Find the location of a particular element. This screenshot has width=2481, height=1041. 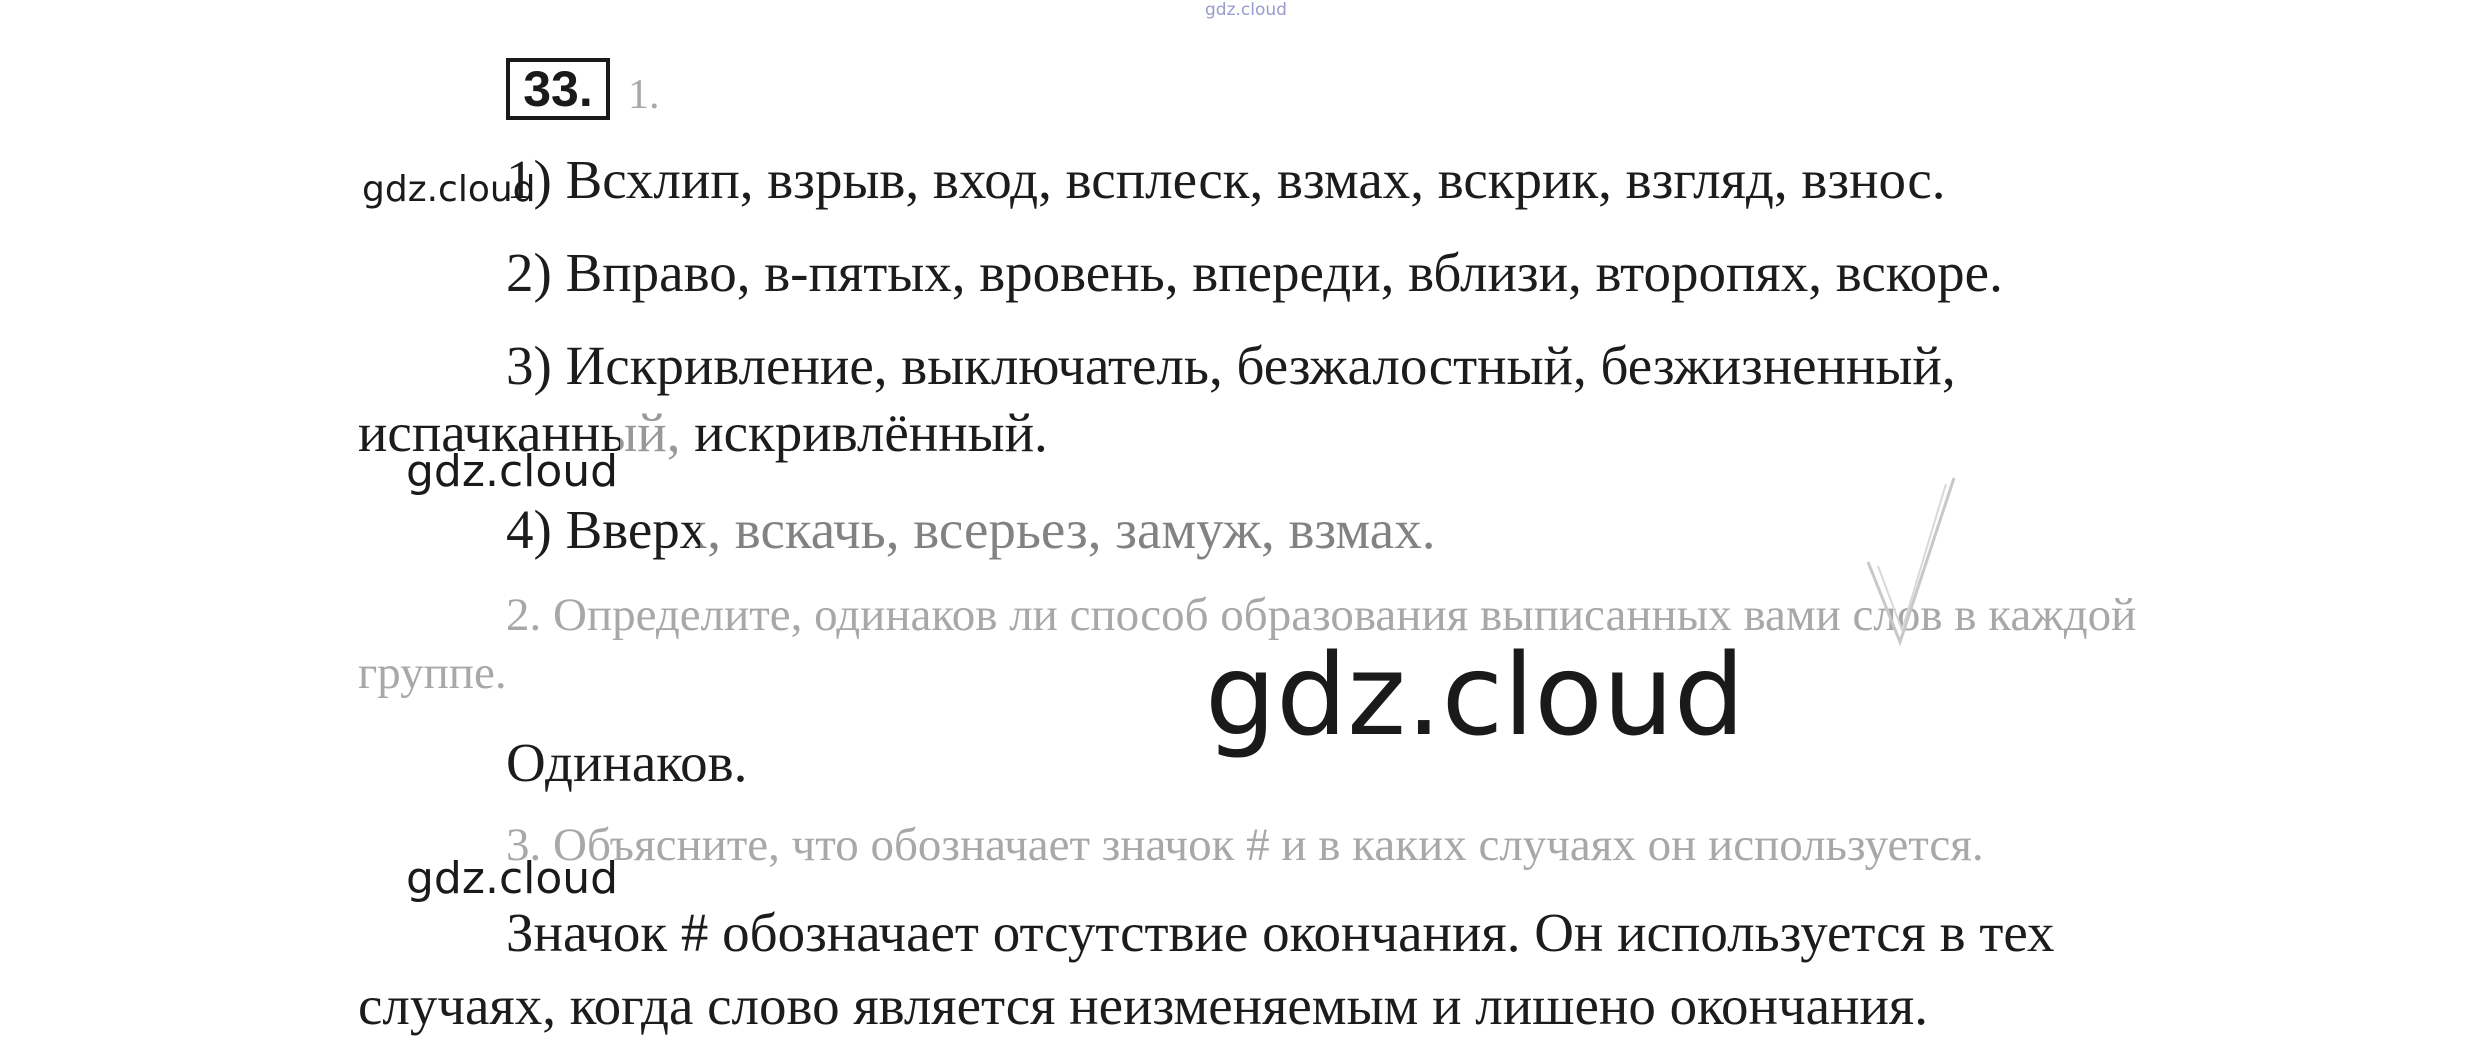

exercise-number: 33. is located at coordinates (558, 89).